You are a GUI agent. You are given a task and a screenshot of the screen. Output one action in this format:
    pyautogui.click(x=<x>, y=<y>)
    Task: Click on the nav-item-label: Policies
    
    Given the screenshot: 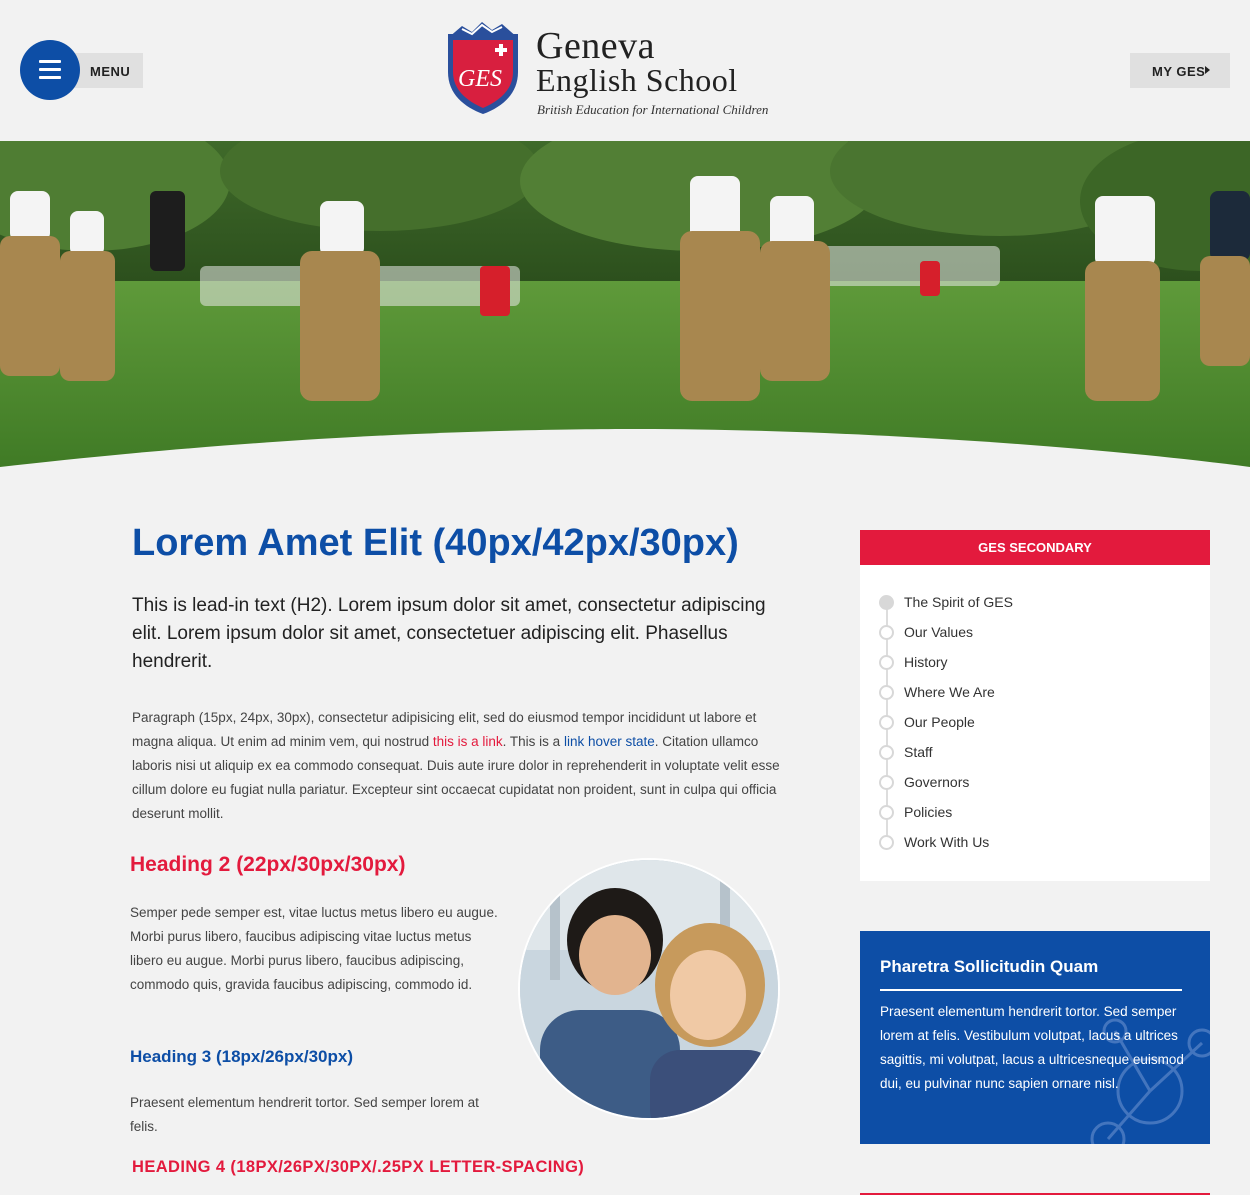 What is the action you would take?
    pyautogui.click(x=928, y=812)
    